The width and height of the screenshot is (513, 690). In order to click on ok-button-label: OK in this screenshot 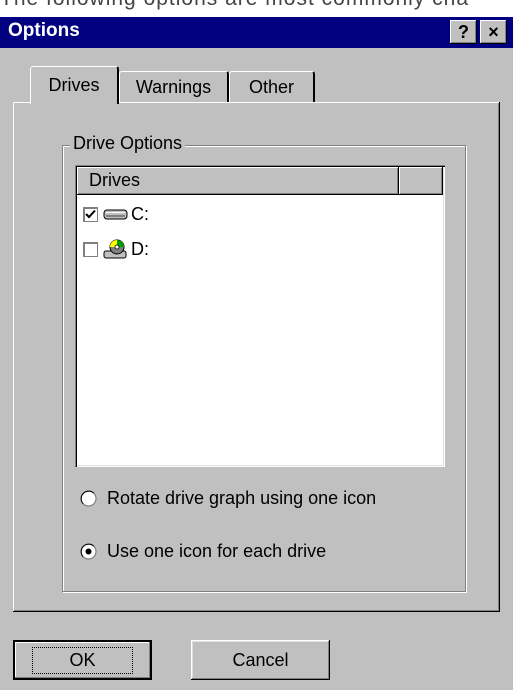, I will do `click(82, 660)`.